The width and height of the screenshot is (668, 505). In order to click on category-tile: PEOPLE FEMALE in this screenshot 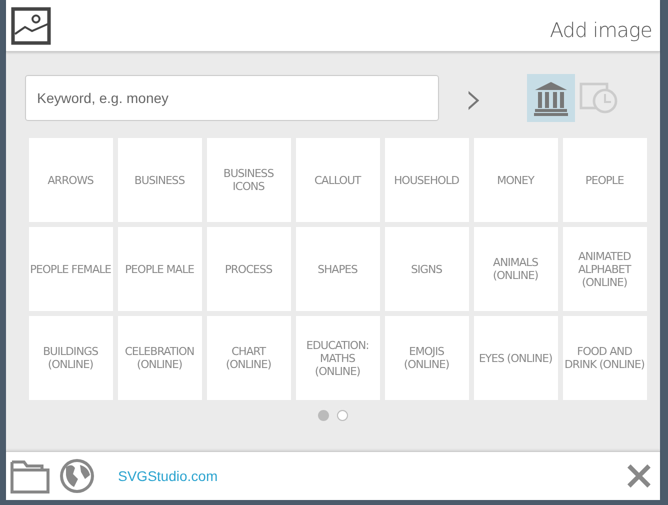, I will do `click(70, 269)`.